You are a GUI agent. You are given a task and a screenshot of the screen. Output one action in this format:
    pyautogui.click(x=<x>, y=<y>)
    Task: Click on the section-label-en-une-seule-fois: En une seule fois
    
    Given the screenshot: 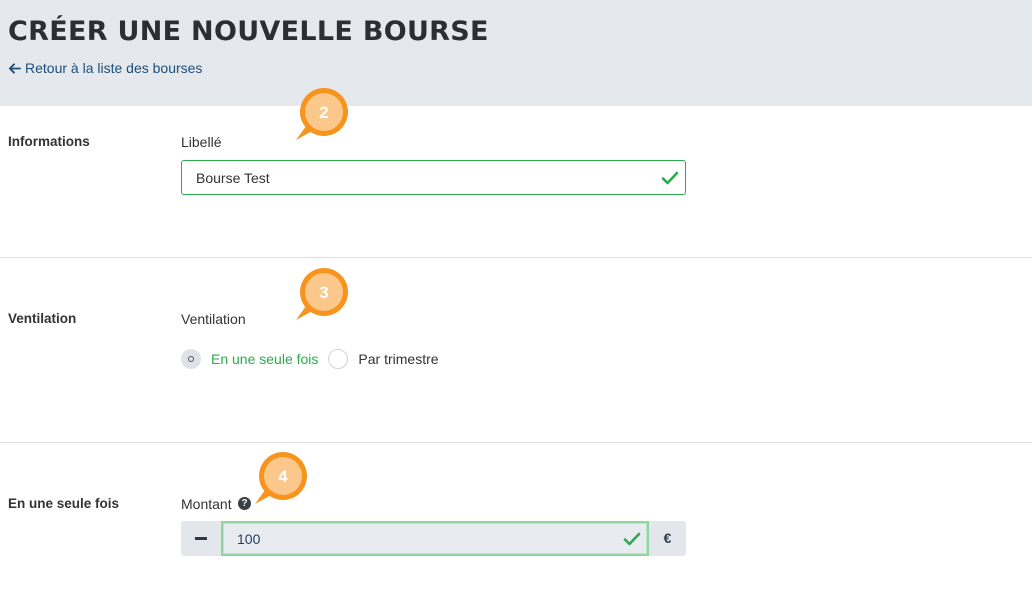 What is the action you would take?
    pyautogui.click(x=64, y=503)
    